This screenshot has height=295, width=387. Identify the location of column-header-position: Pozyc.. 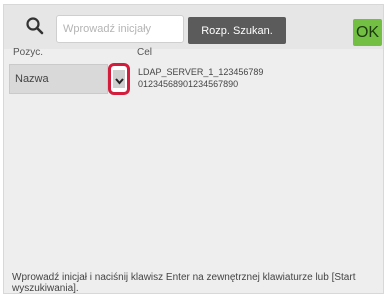
(28, 52).